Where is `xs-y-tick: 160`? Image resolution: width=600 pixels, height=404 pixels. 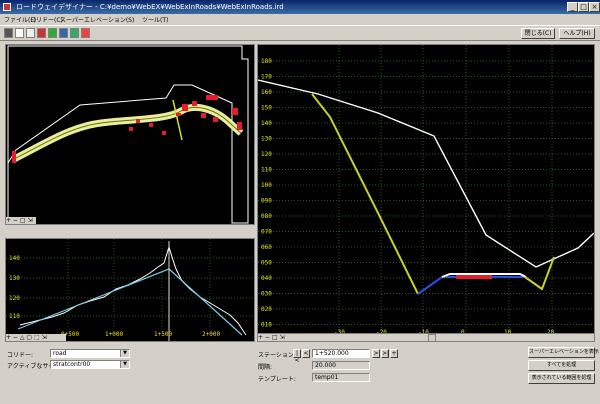
xs-y-tick: 160 is located at coordinates (266, 92).